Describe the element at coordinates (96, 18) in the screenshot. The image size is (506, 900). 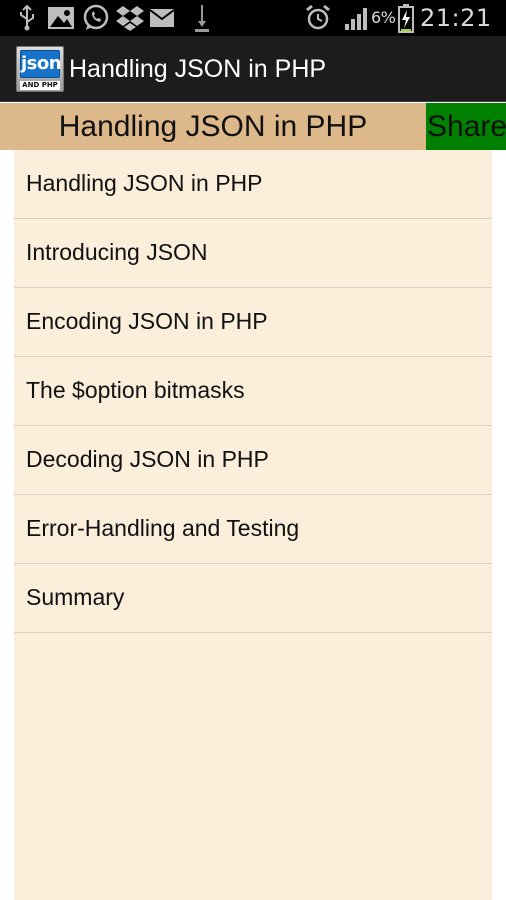
I see `whatsapp-icon` at that location.